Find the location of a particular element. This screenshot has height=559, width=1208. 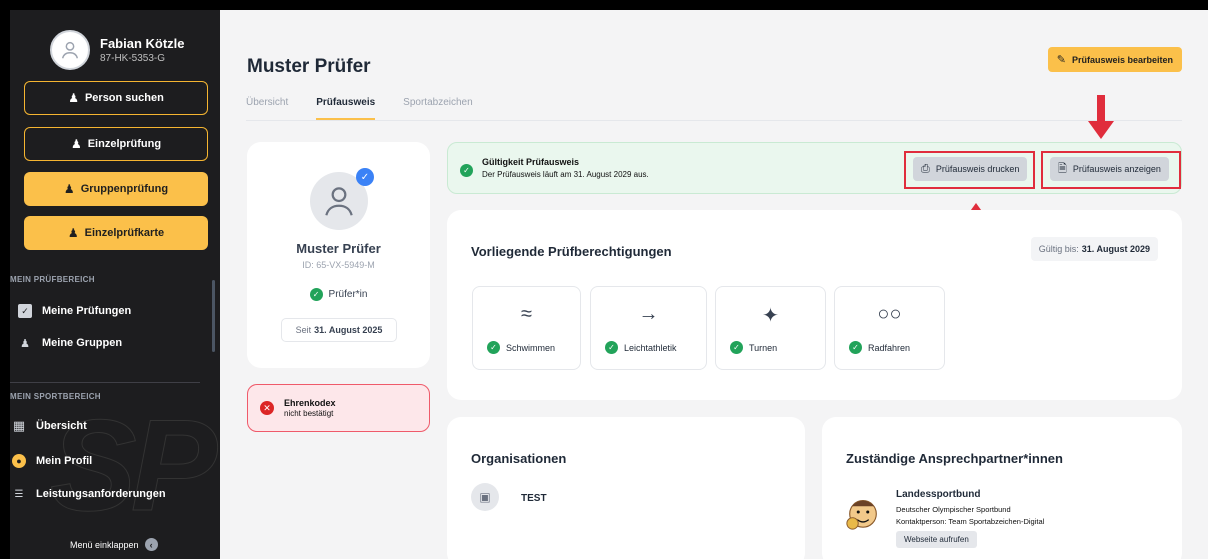

error-circle-icon: ✕ is located at coordinates (267, 408).